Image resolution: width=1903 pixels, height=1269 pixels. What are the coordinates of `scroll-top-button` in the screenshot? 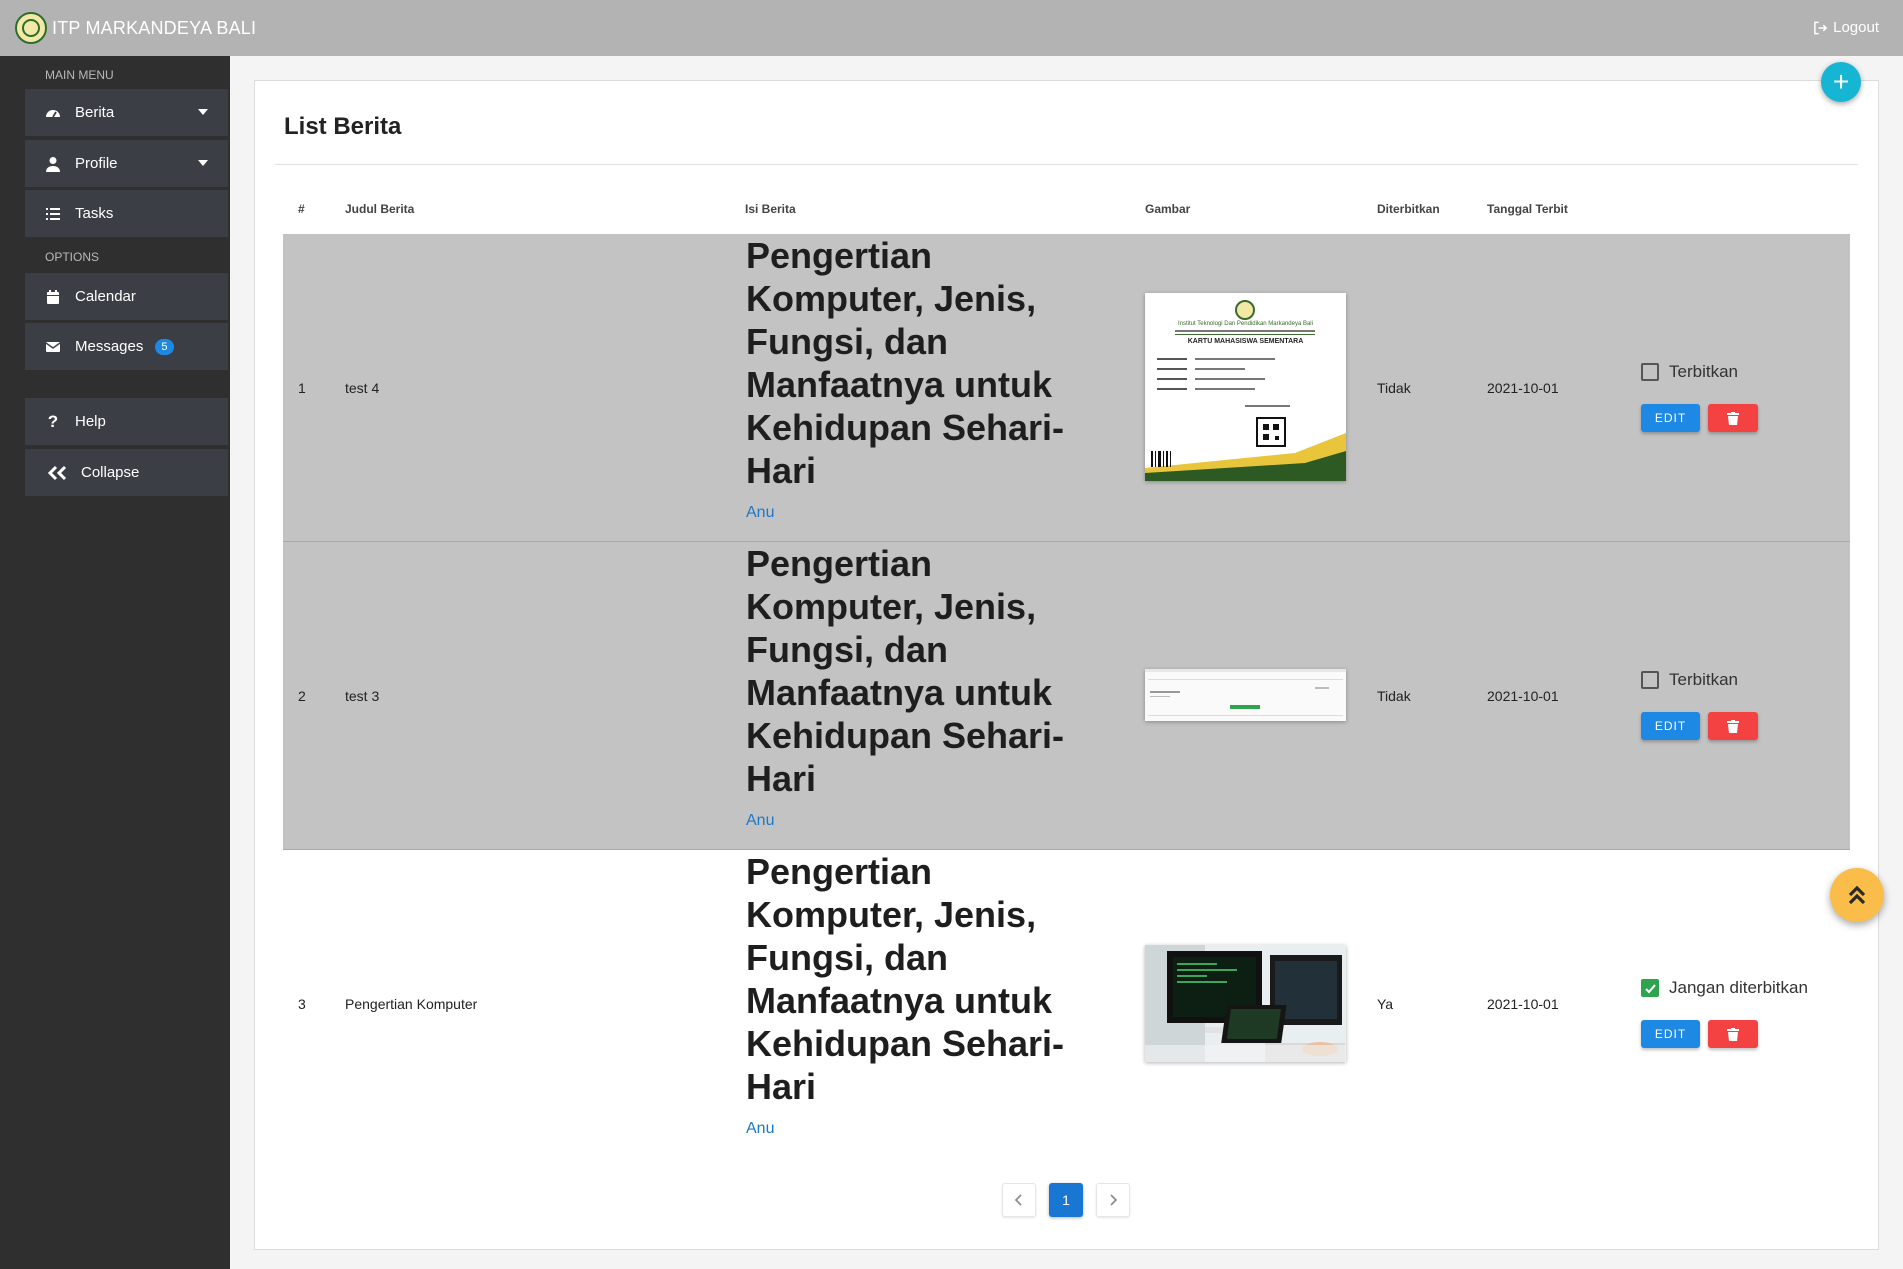 It's located at (1857, 895).